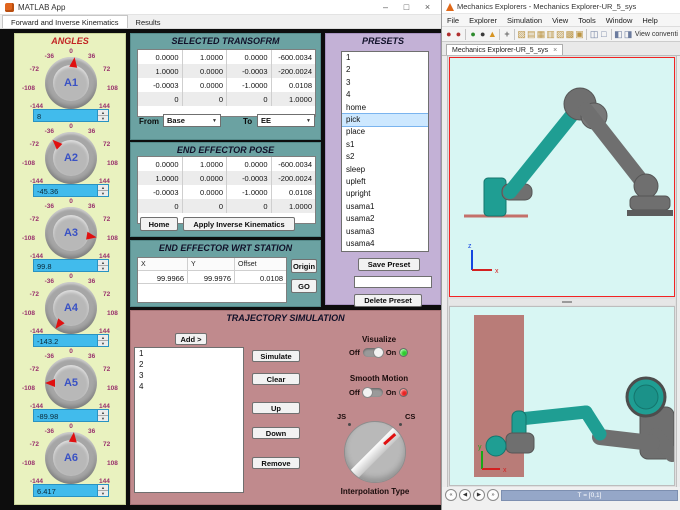 The image size is (680, 510). What do you see at coordinates (276, 379) in the screenshot?
I see `clear-button: Clear` at bounding box center [276, 379].